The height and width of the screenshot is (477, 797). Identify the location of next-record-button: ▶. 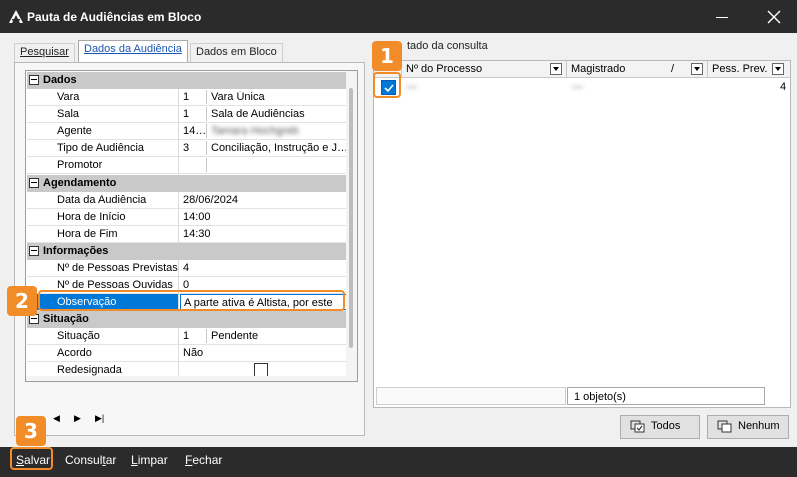
(77, 418).